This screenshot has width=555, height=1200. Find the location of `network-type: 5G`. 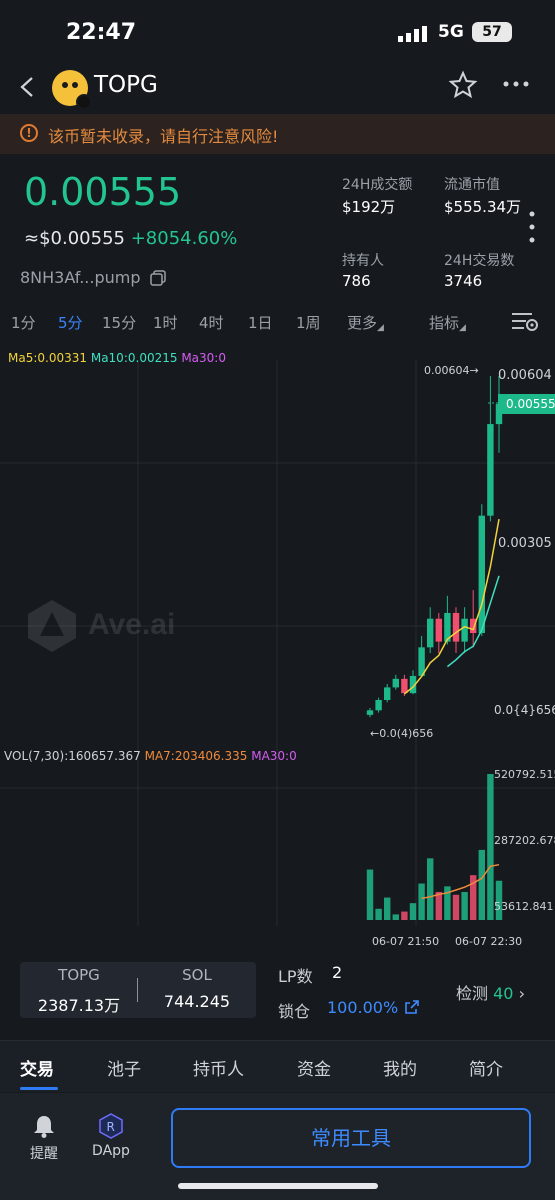

network-type: 5G is located at coordinates (451, 32).